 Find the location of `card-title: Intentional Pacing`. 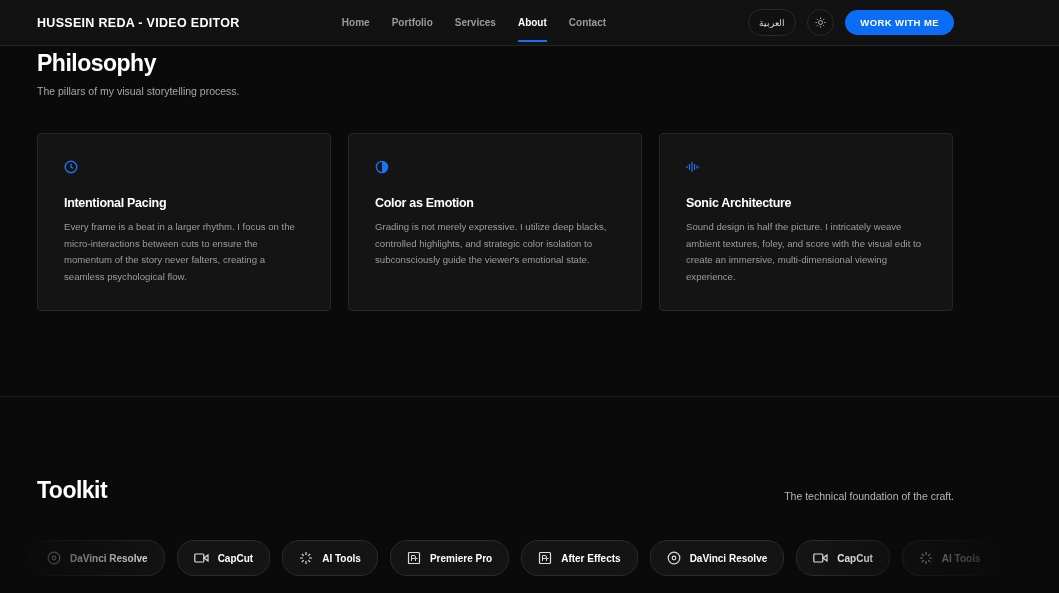

card-title: Intentional Pacing is located at coordinates (116, 203).